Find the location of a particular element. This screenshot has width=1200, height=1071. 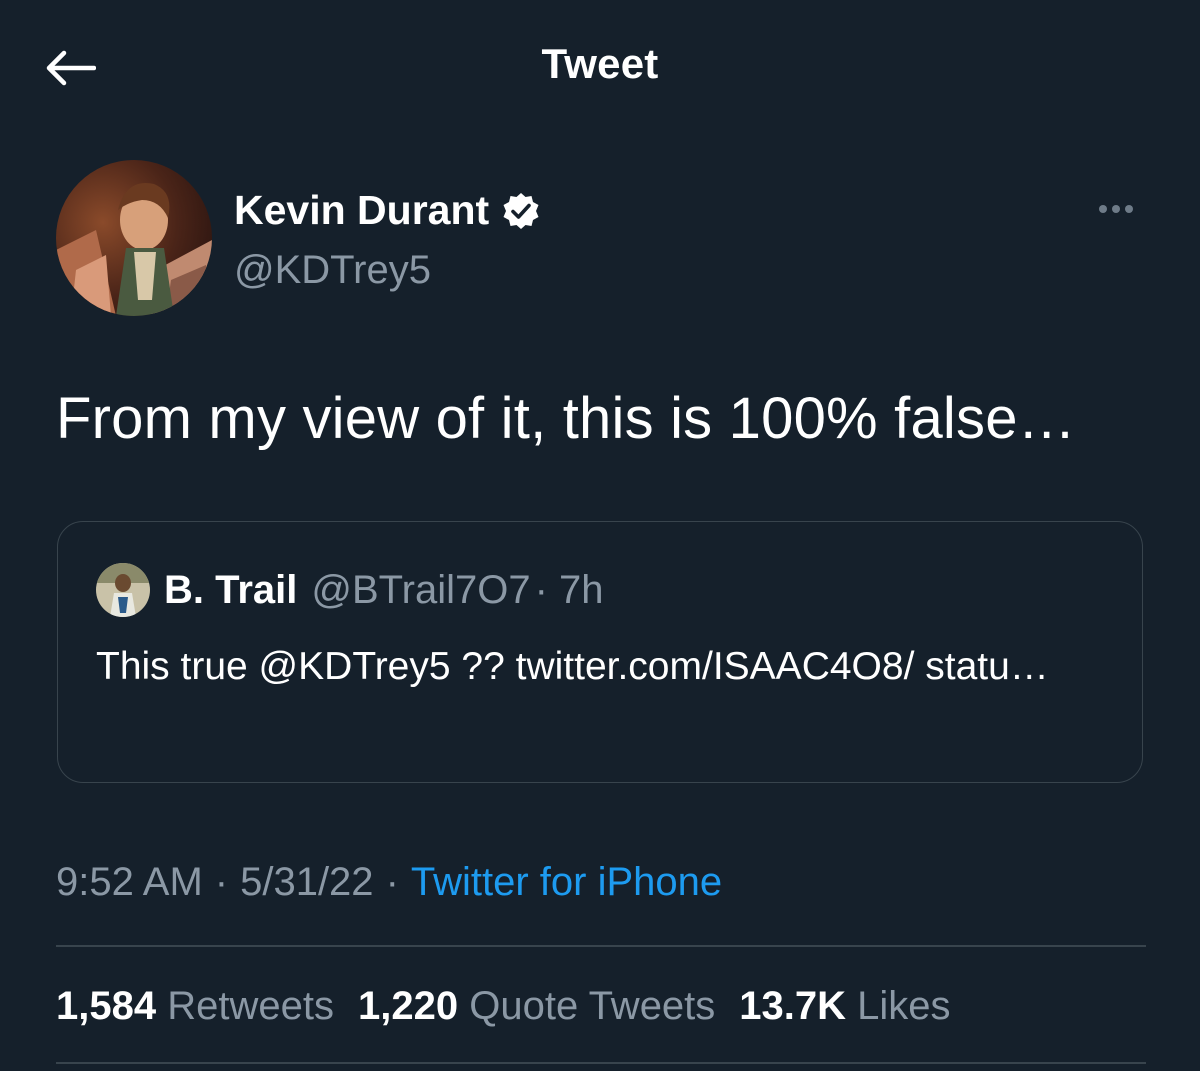

tweet-author: Kevin Durant @KDTrey5 is located at coordinates (601, 240).